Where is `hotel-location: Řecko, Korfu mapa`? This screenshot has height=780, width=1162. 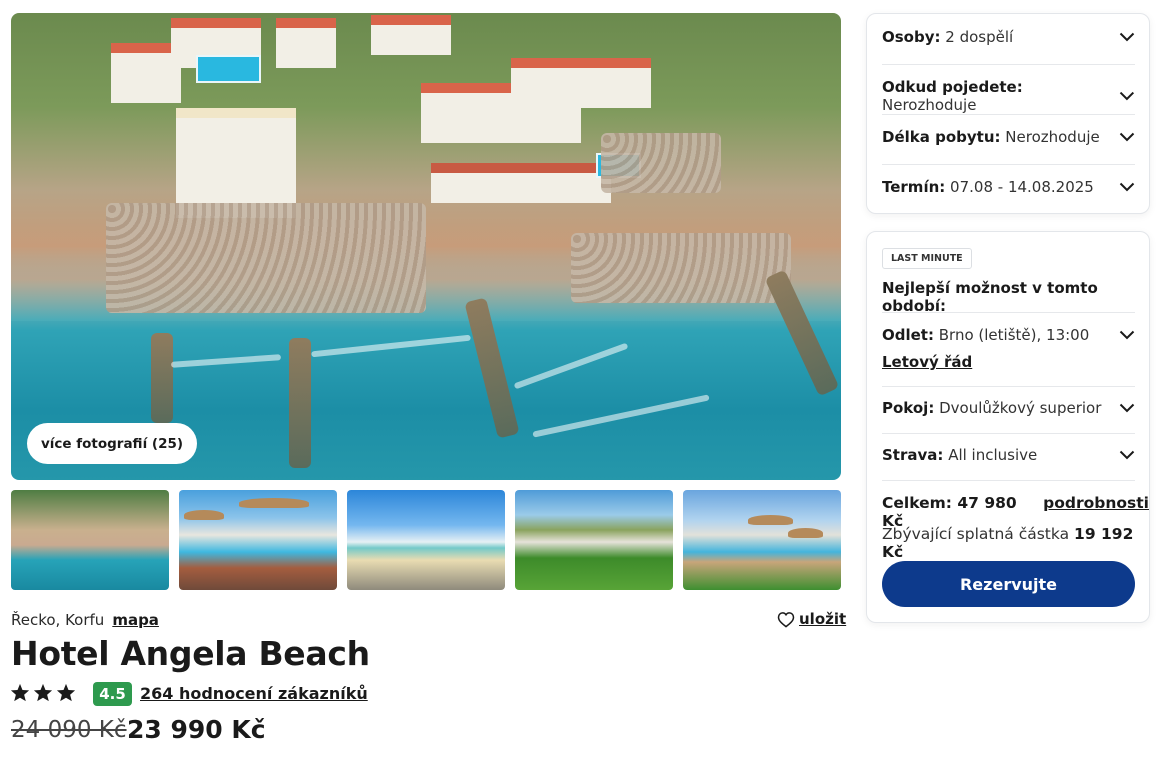
hotel-location: Řecko, Korfu mapa is located at coordinates (85, 620).